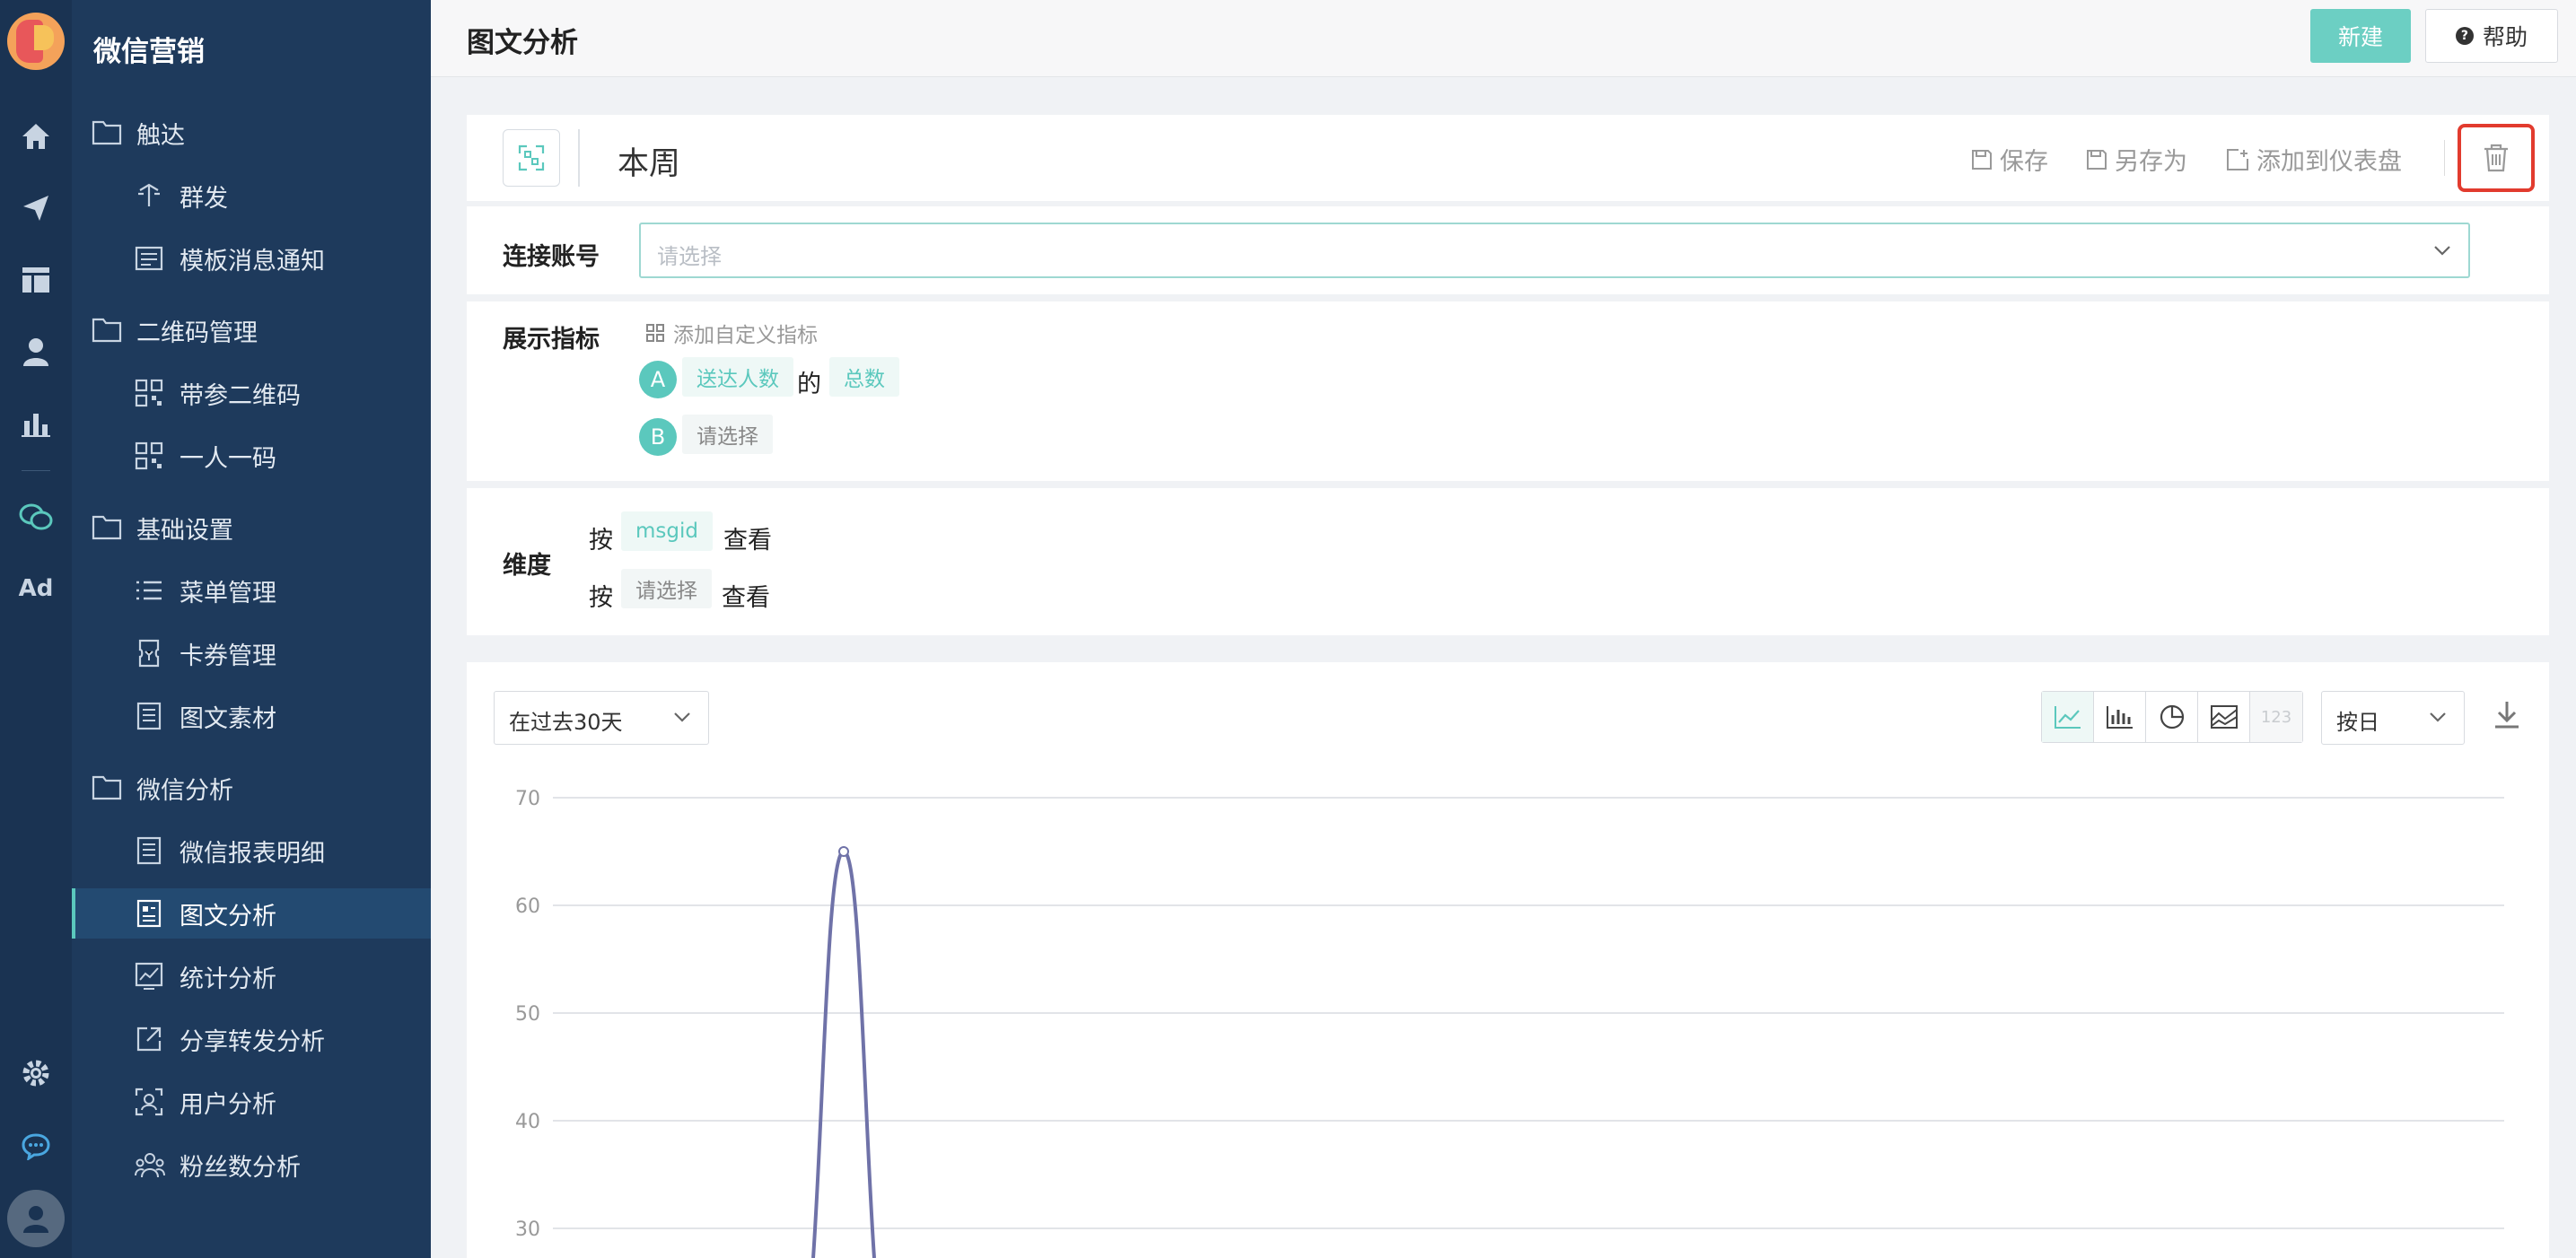 This screenshot has width=2576, height=1258. I want to click on dimension-view-text: 查看, so click(746, 598).